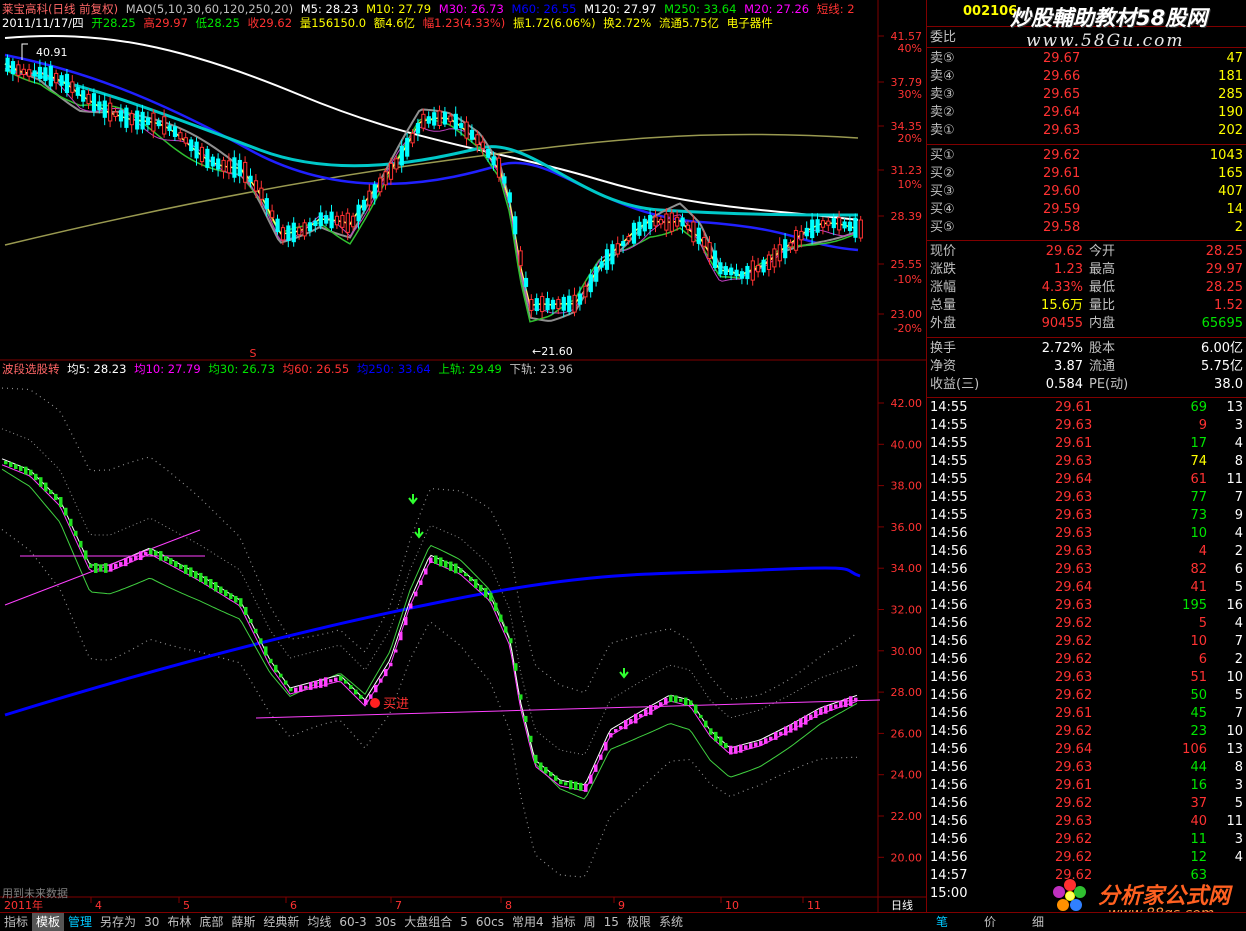 This screenshot has width=1246, height=931. I want to click on xaxis-month: 6, so click(293, 905).